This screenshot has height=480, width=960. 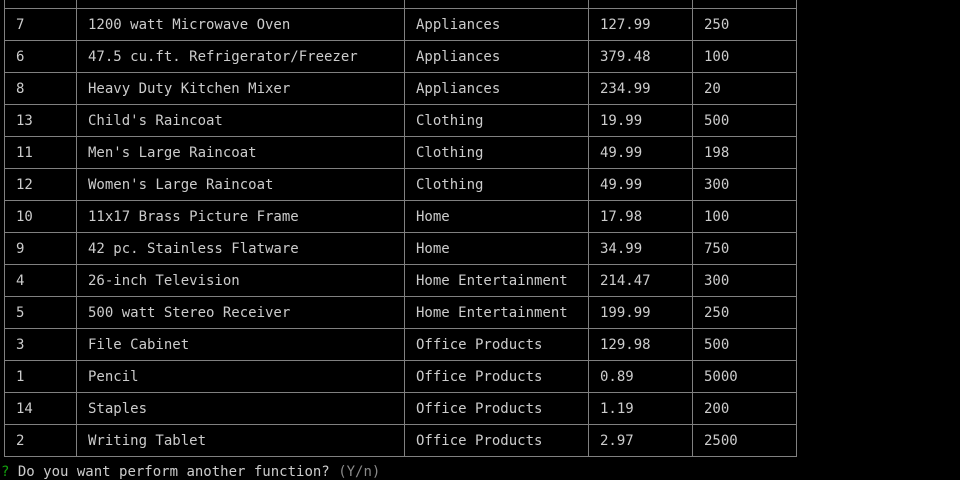 What do you see at coordinates (40, 248) in the screenshot?
I see `table-cell: 9` at bounding box center [40, 248].